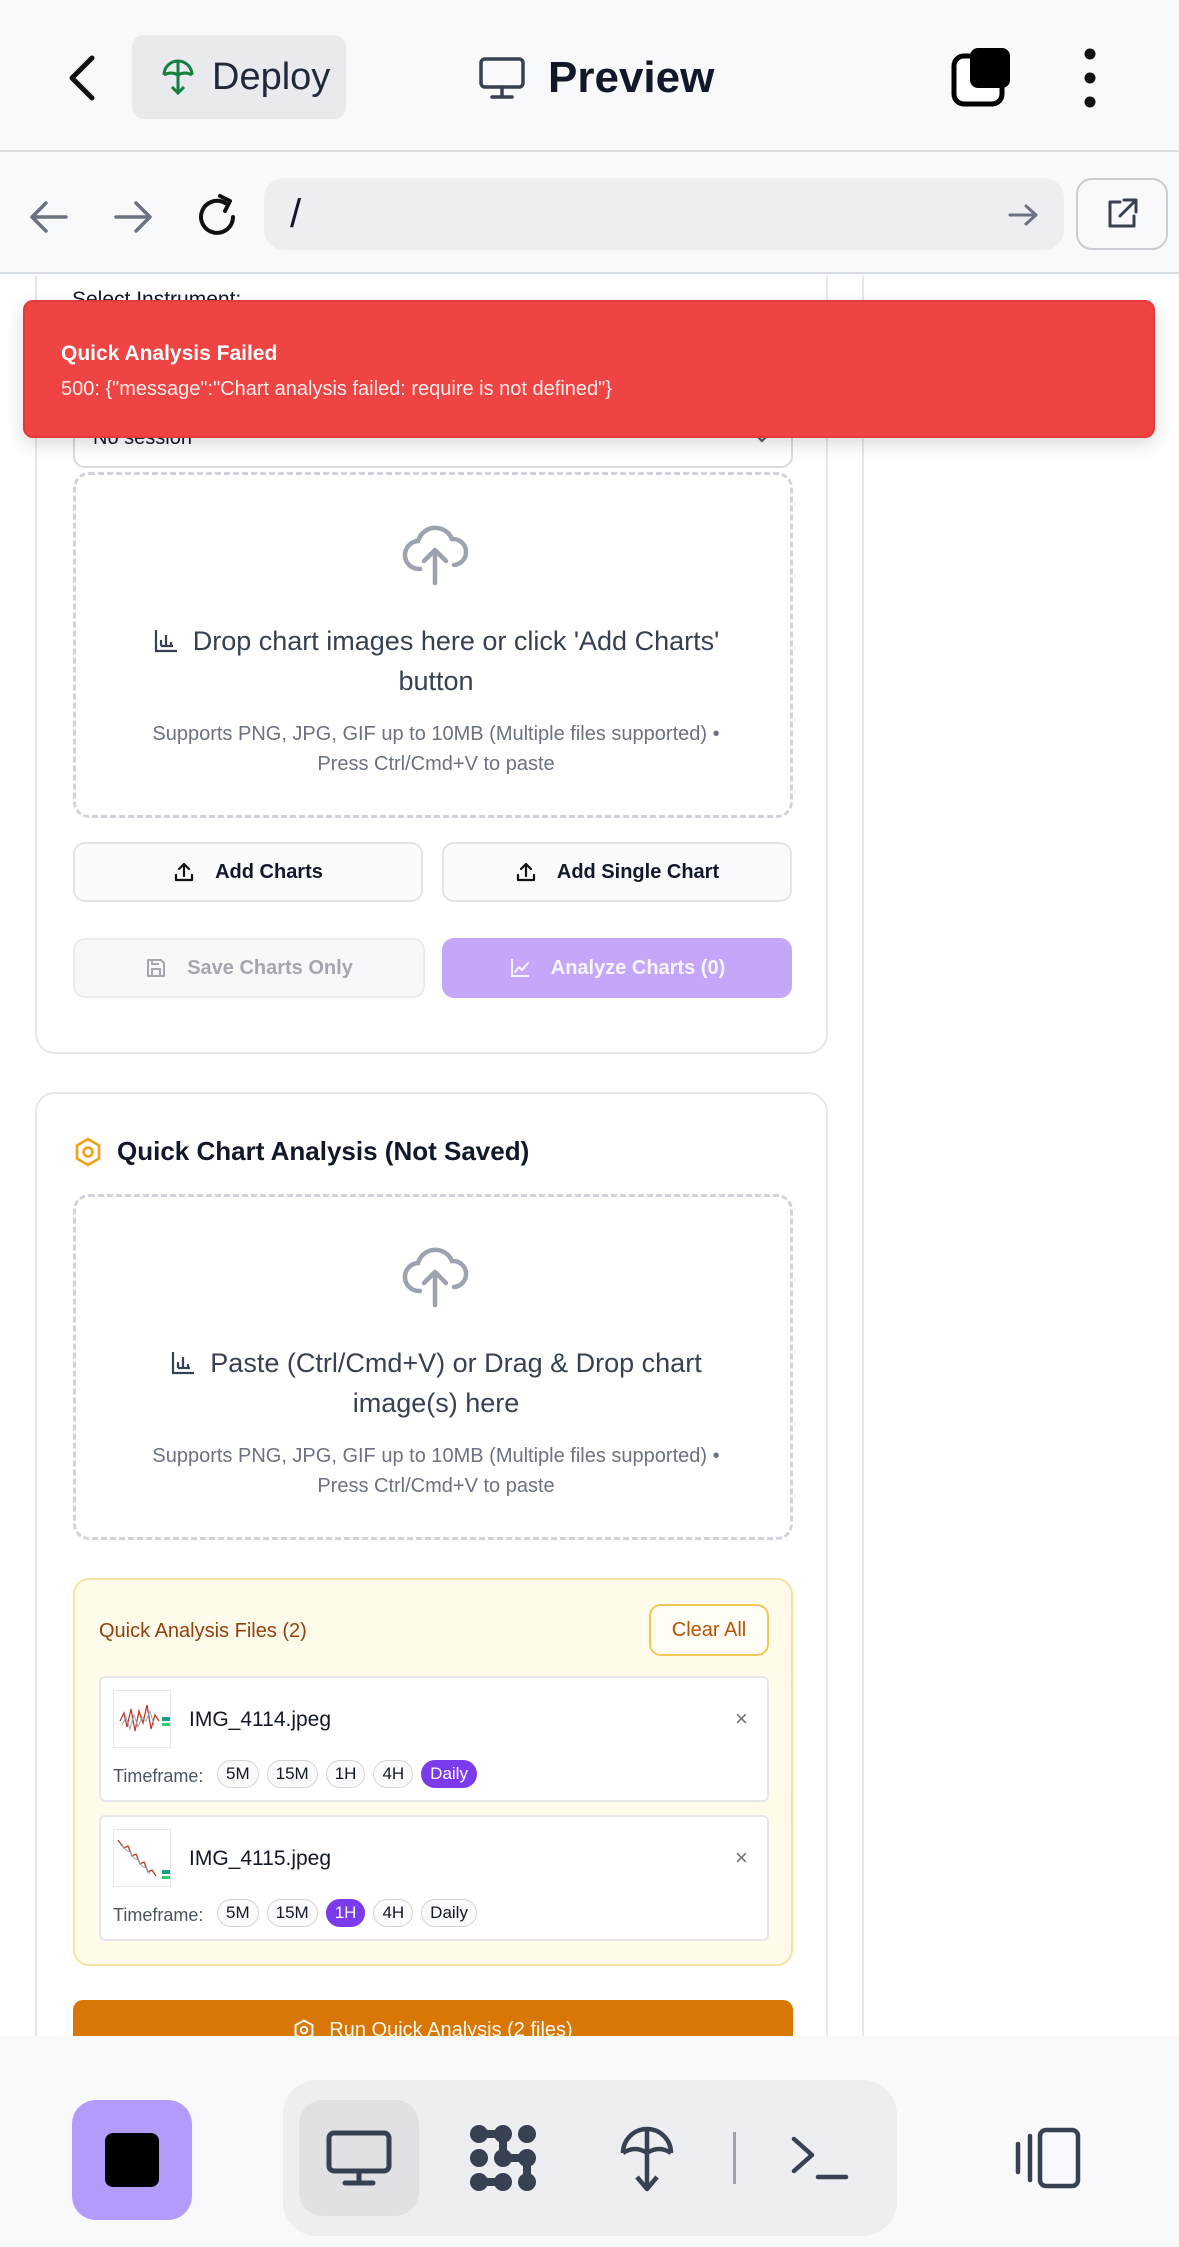  I want to click on deploy-label: Deploy, so click(271, 76).